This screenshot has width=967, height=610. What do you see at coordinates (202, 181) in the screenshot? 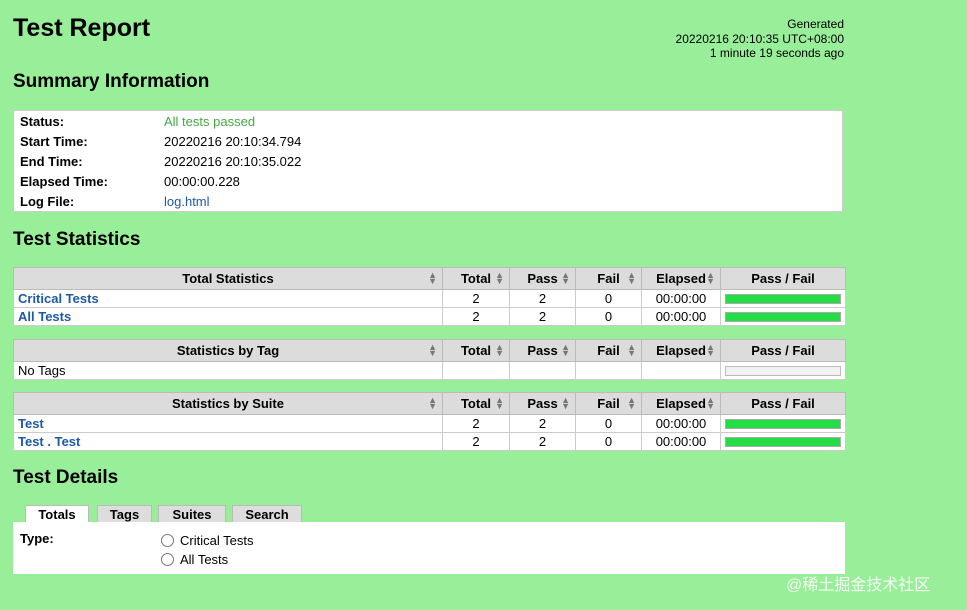
I see `elapsed-time-value: 00:00:00.228` at bounding box center [202, 181].